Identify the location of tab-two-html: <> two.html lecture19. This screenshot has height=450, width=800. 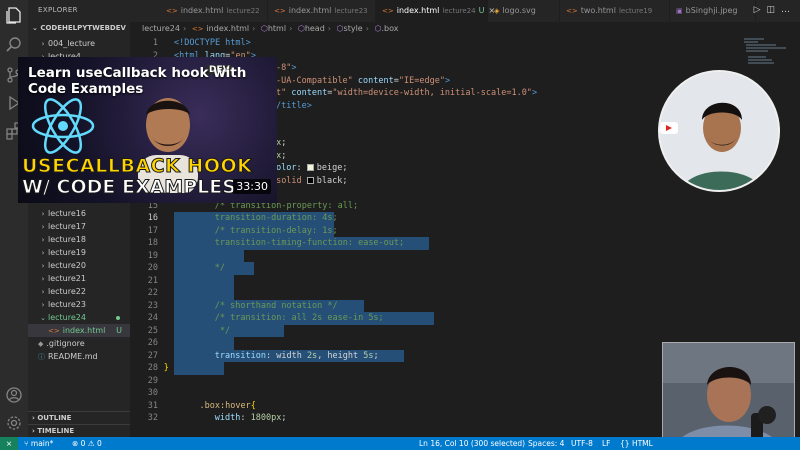
(615, 11).